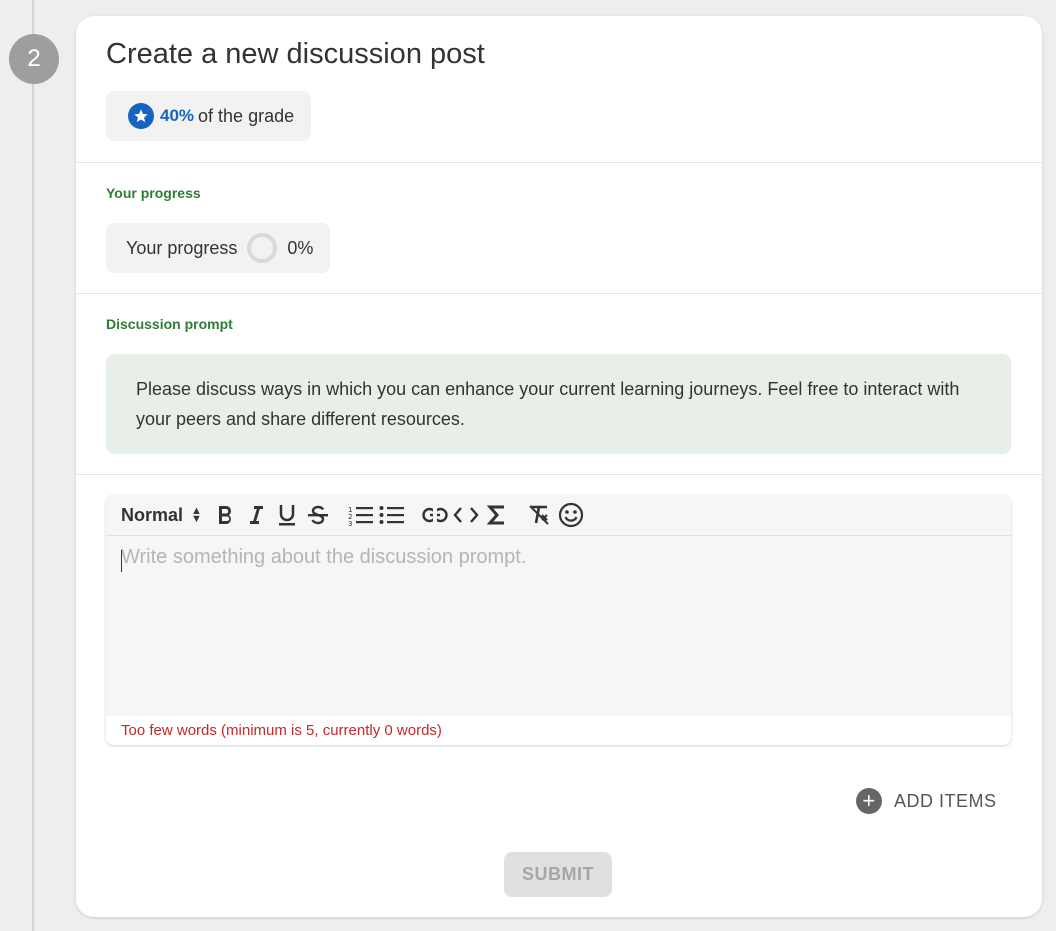 The height and width of the screenshot is (931, 1056). What do you see at coordinates (182, 247) in the screenshot?
I see `progress-chip-label: Your progress` at bounding box center [182, 247].